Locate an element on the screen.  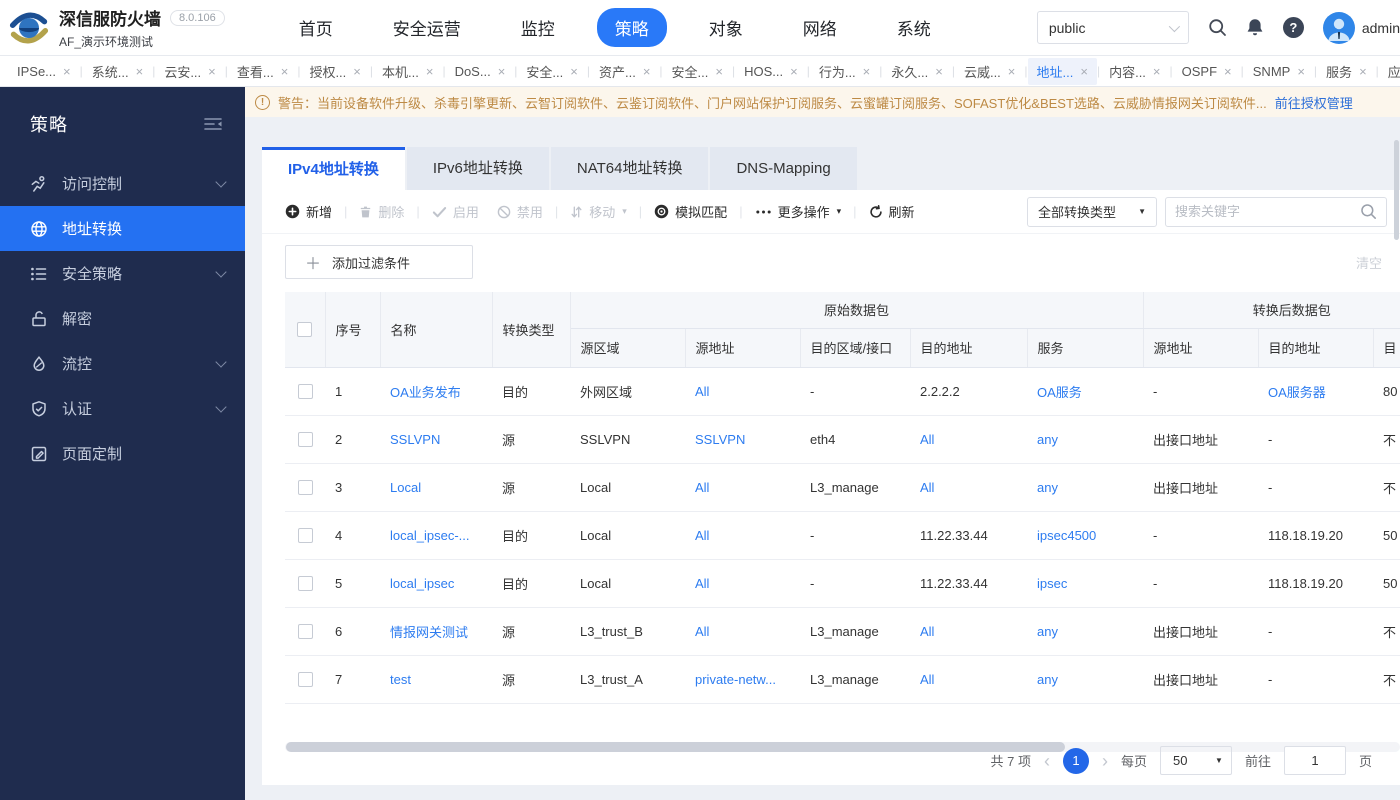
content-tab-0: IPv4地址转换 is located at coordinates (333, 168).